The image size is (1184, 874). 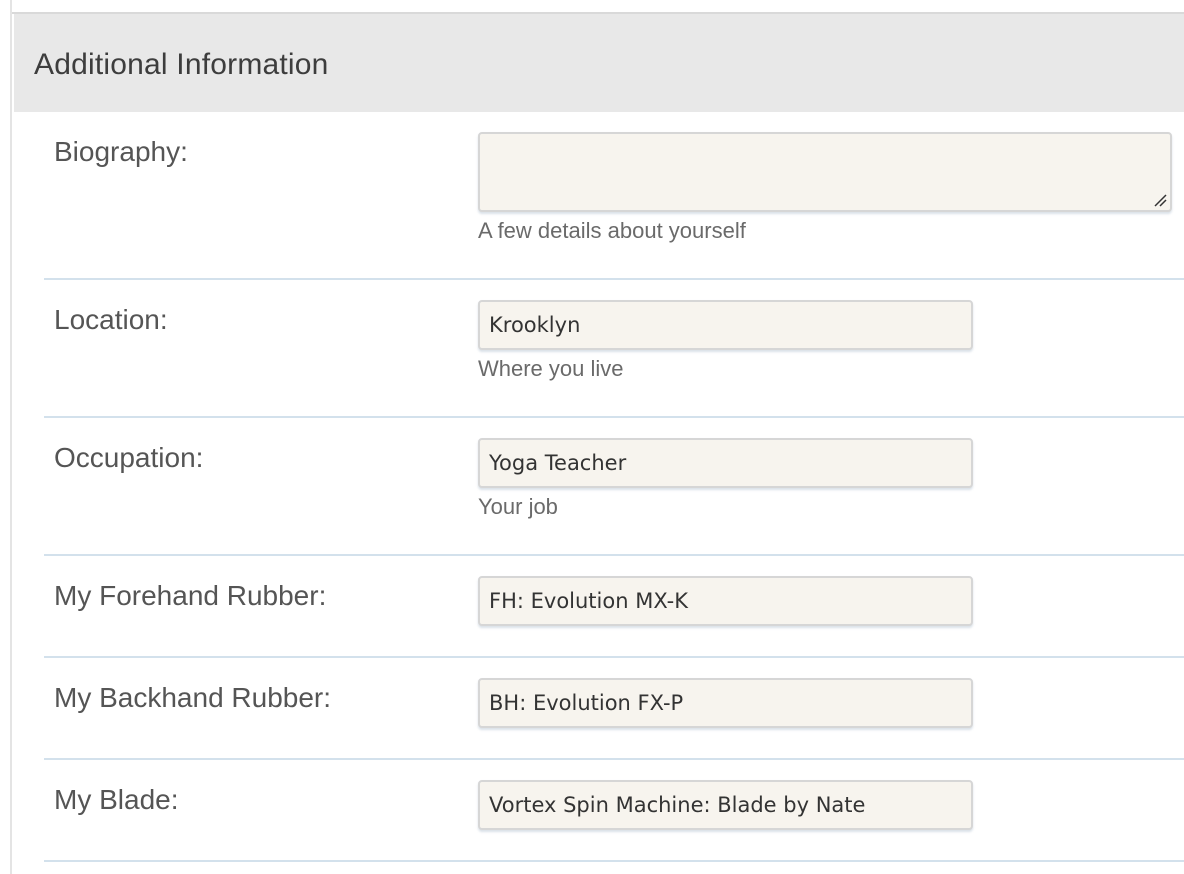 What do you see at coordinates (725, 463) in the screenshot?
I see `occupation-input: Yoga Teacher` at bounding box center [725, 463].